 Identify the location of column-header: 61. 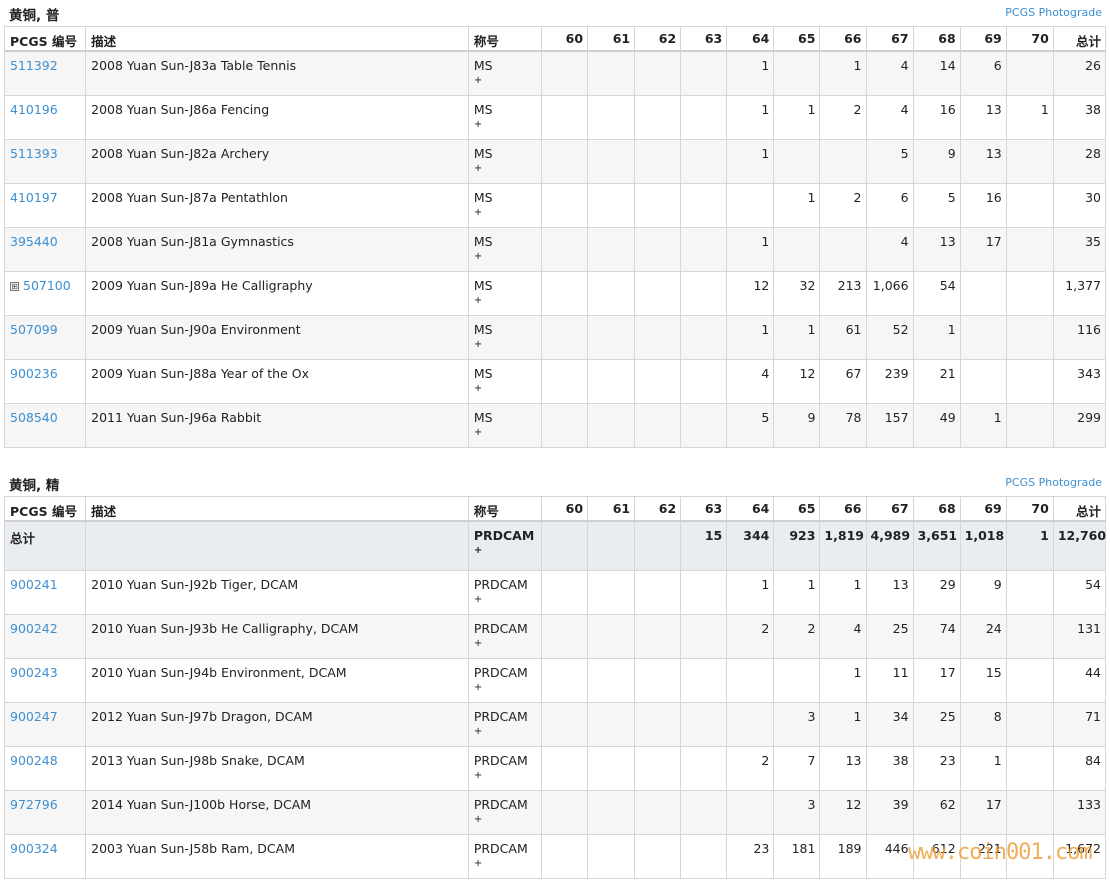
(611, 509).